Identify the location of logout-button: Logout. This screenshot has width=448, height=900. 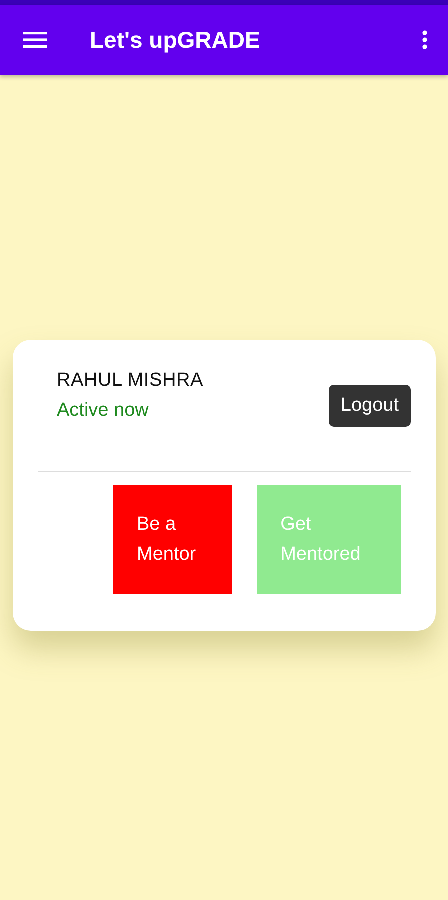
(369, 406).